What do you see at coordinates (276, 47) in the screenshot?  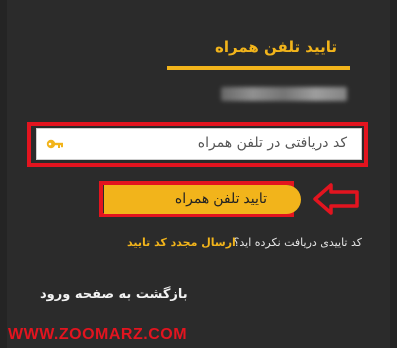 I see `page-title: تایید تلفن همراه` at bounding box center [276, 47].